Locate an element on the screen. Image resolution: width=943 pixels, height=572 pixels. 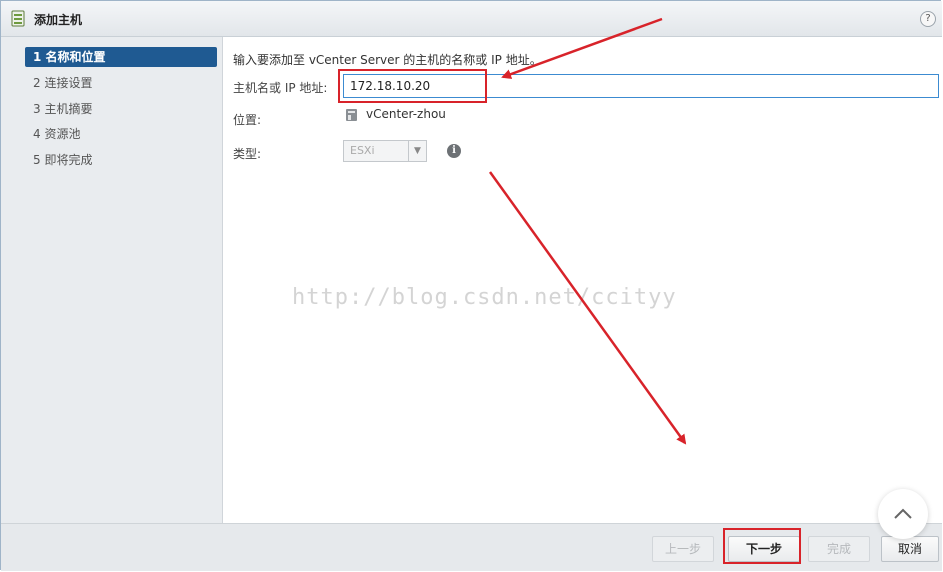
scroll-to-top-button is located at coordinates (903, 514).